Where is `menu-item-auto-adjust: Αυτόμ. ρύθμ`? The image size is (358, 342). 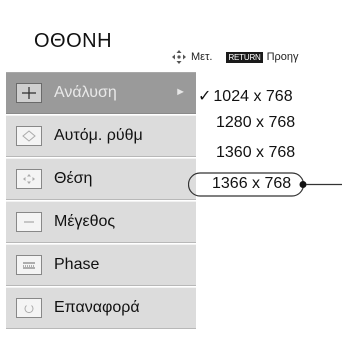
menu-item-auto-adjust: Αυτόμ. ρύθμ is located at coordinates (101, 136).